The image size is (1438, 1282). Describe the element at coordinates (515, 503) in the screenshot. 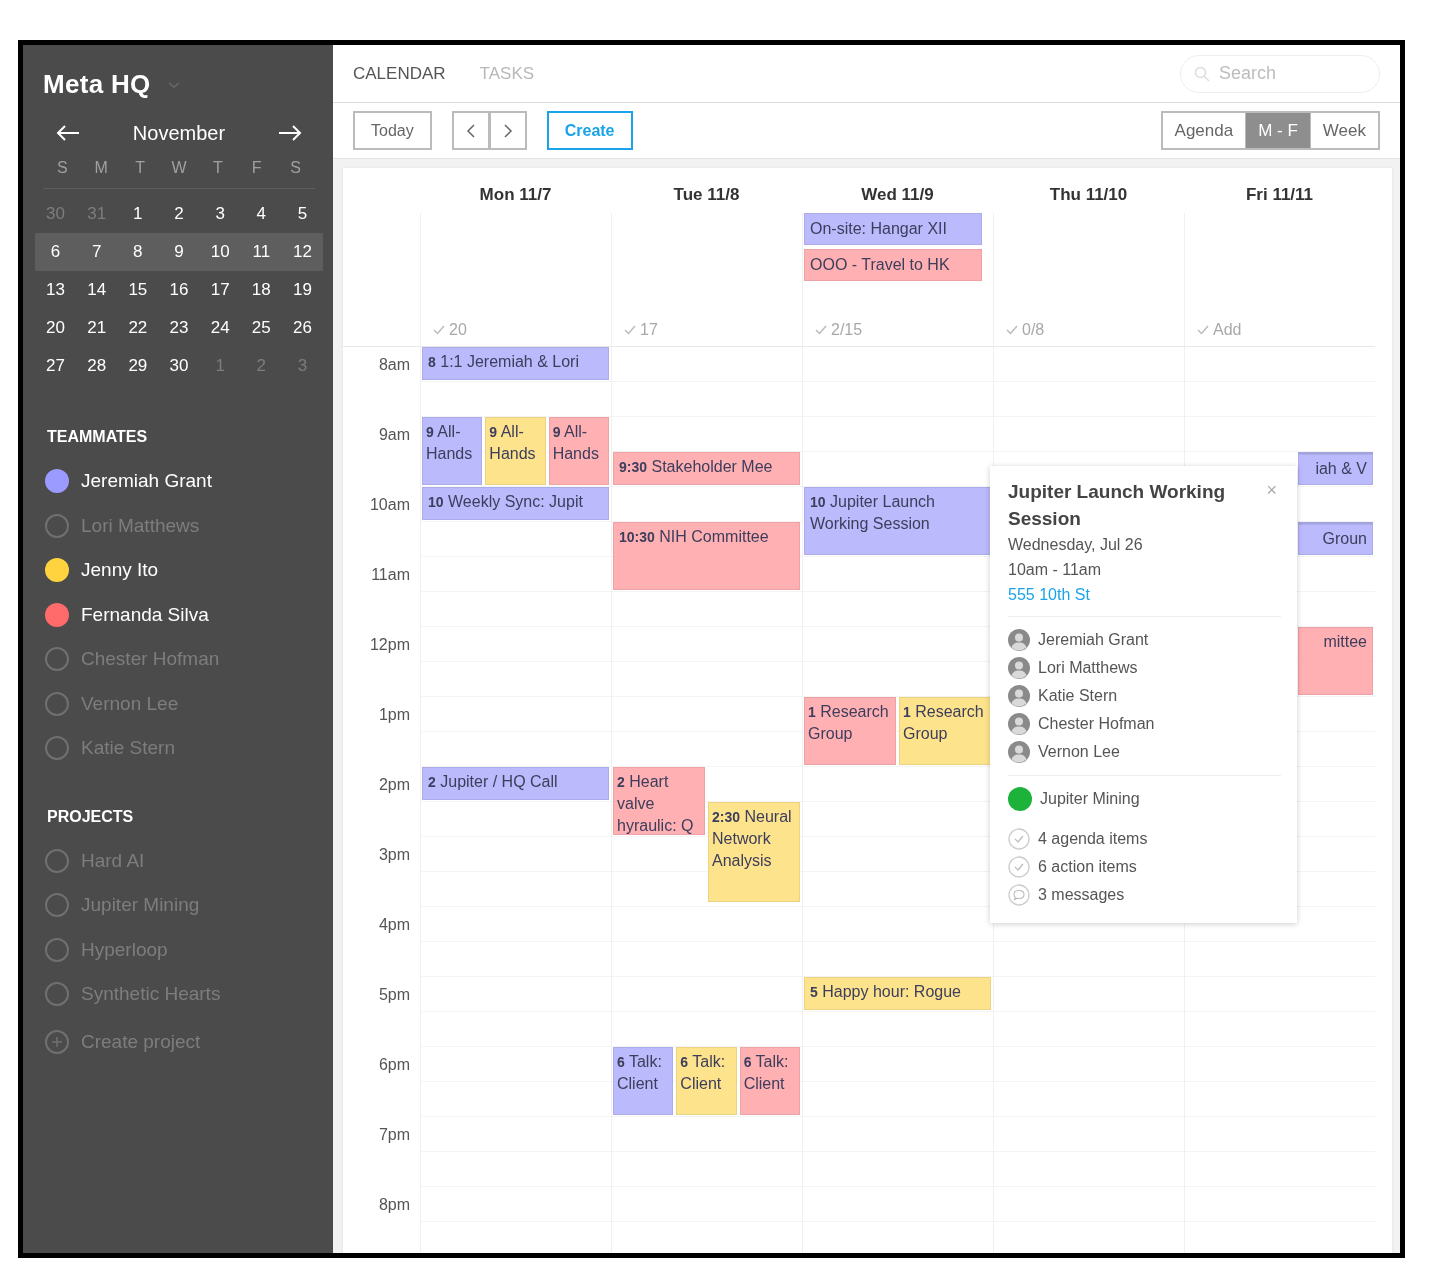

I see `calendar-event: 10 Weekly Sync: Jupit` at that location.